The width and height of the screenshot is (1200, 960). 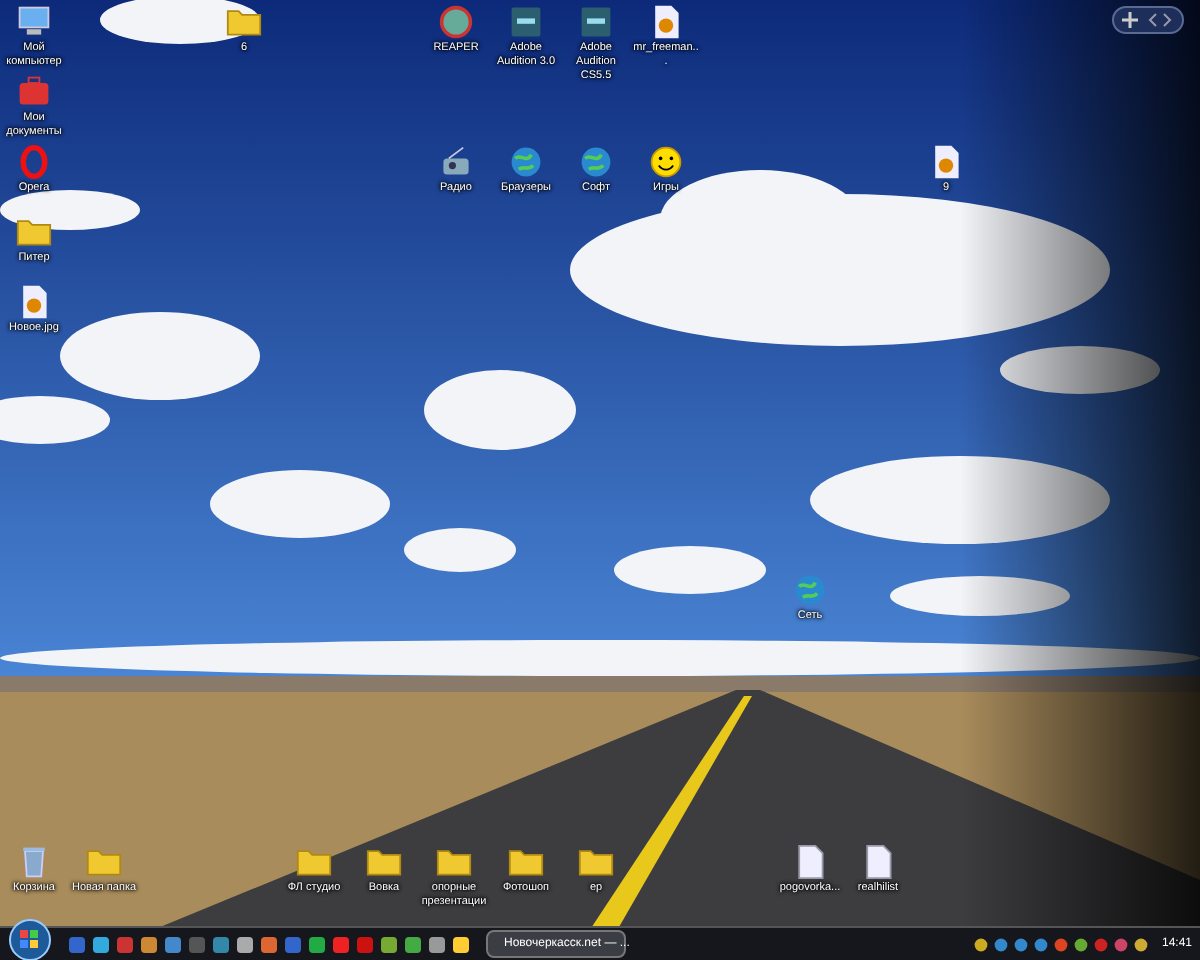 I want to click on circle-icon, so click(x=456, y=22).